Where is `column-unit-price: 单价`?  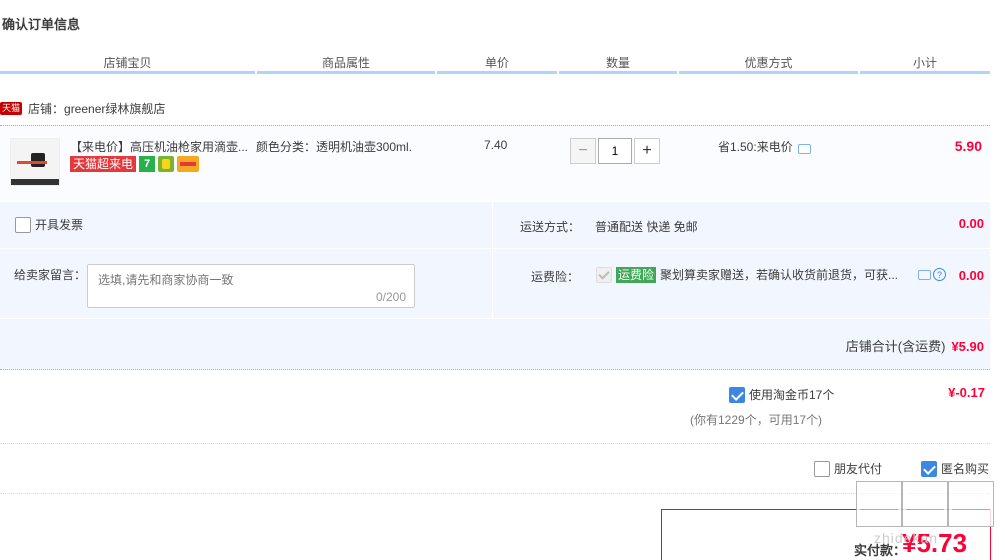 column-unit-price: 单价 is located at coordinates (496, 63).